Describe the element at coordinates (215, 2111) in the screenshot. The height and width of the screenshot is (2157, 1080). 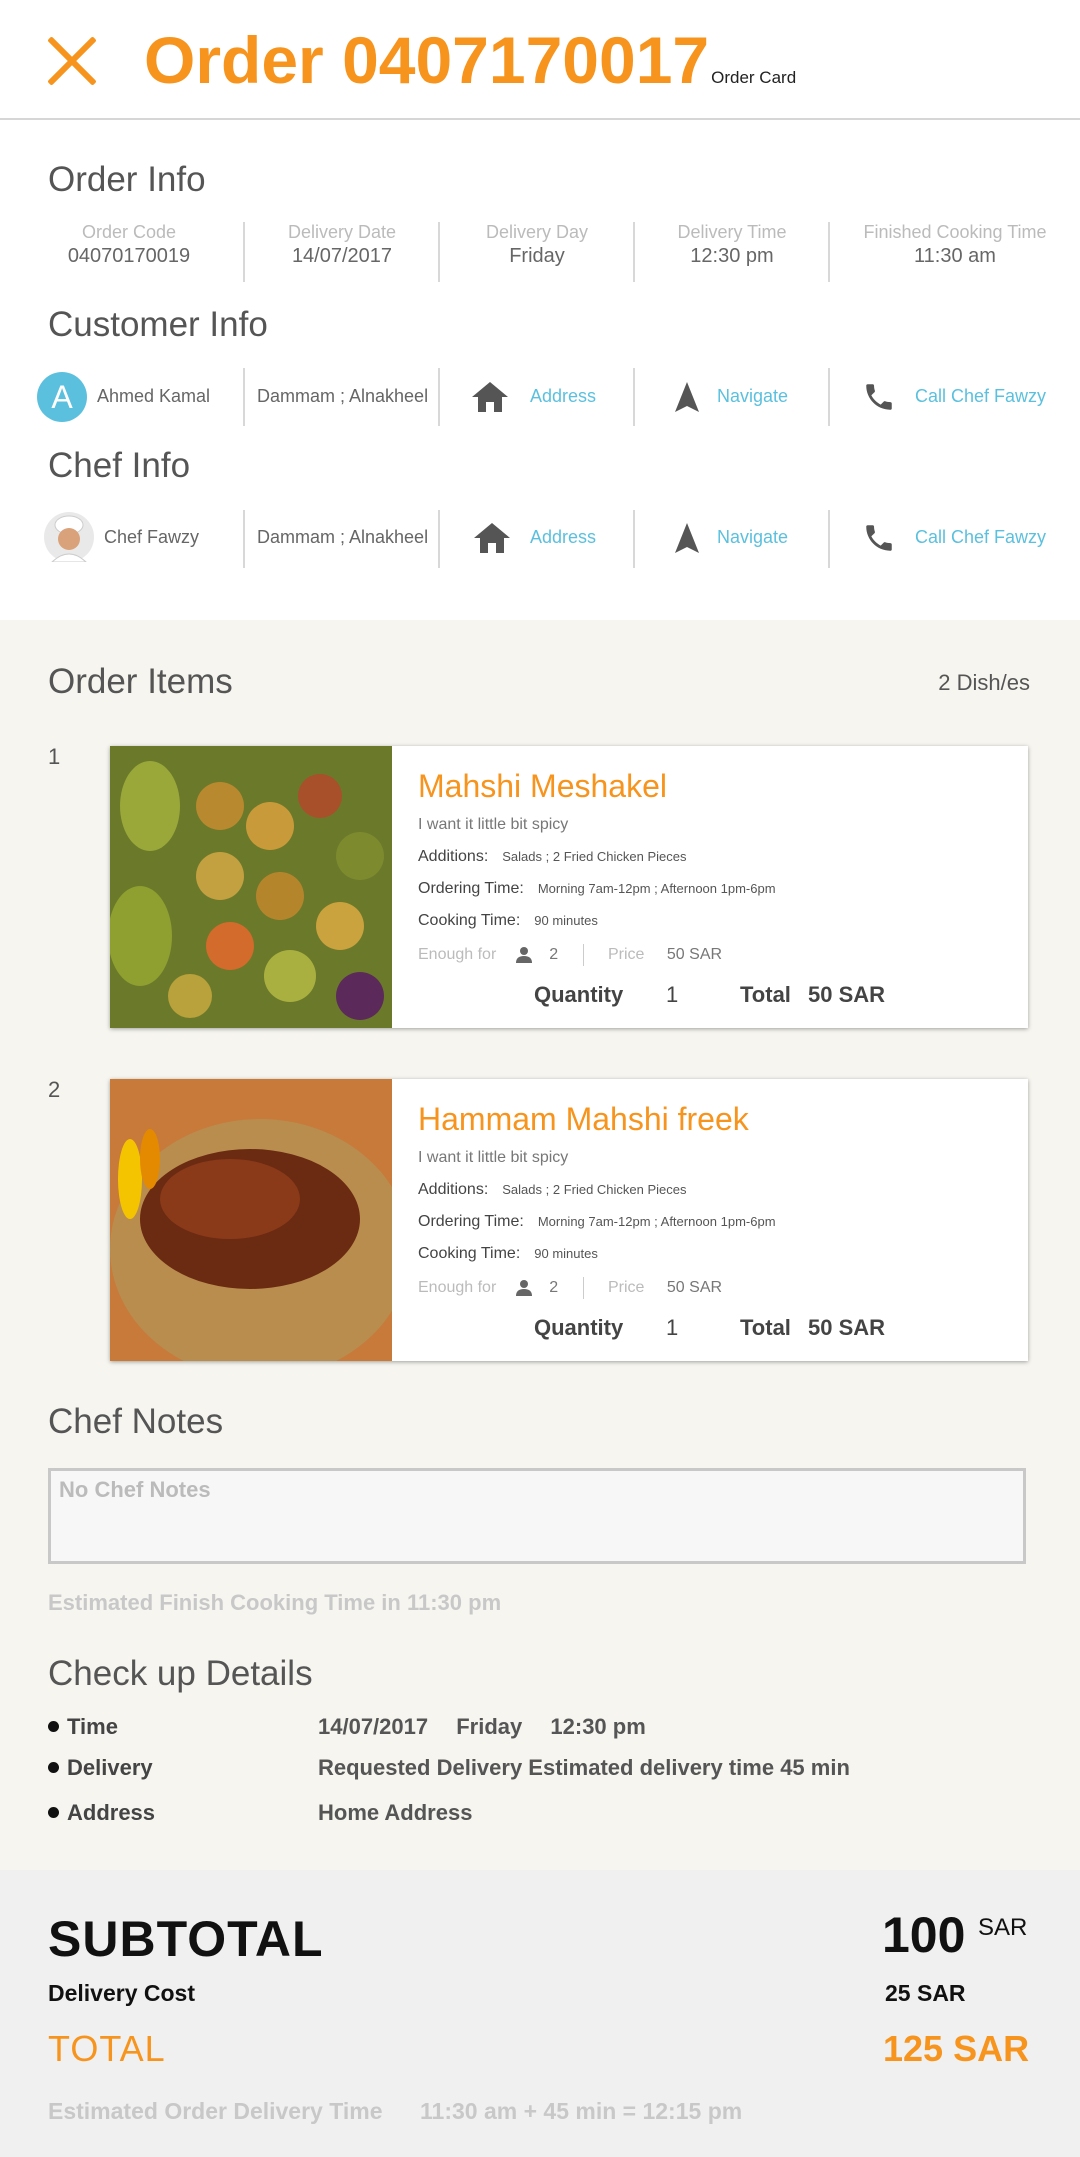
I see `estimated-delivery-label: Estimated Order Delivery Time` at that location.